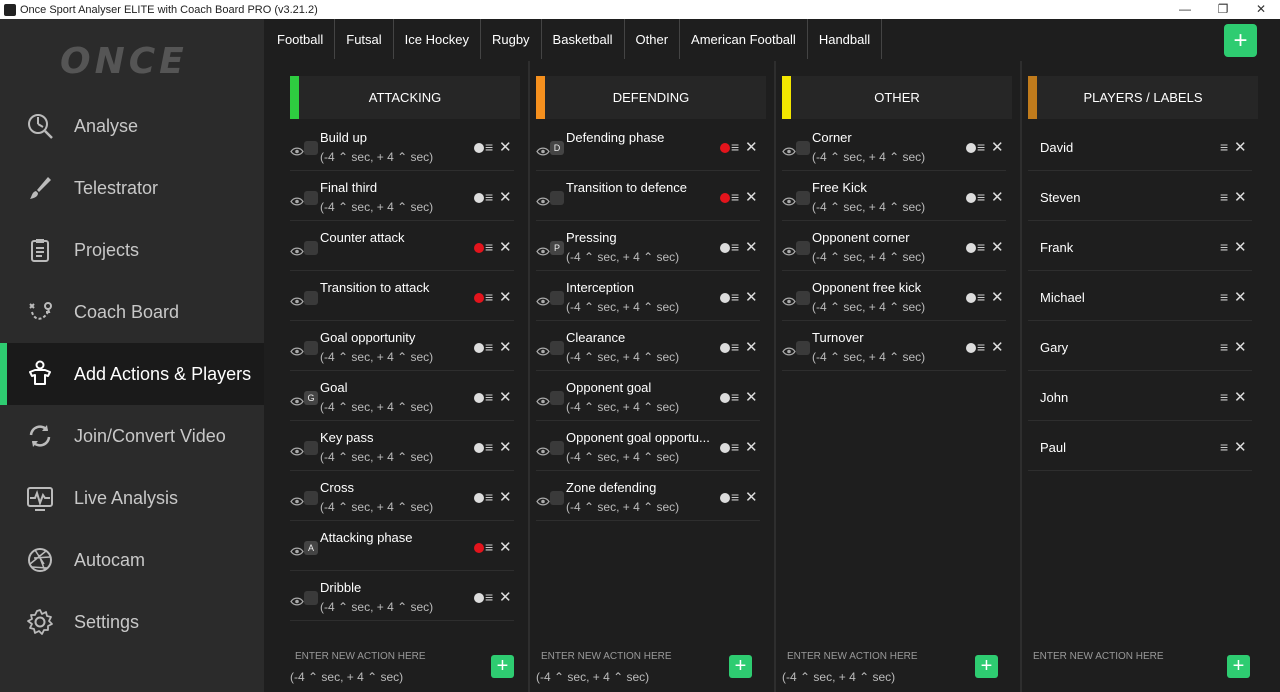  Describe the element at coordinates (343, 137) in the screenshot. I see `action-name: Build up` at that location.